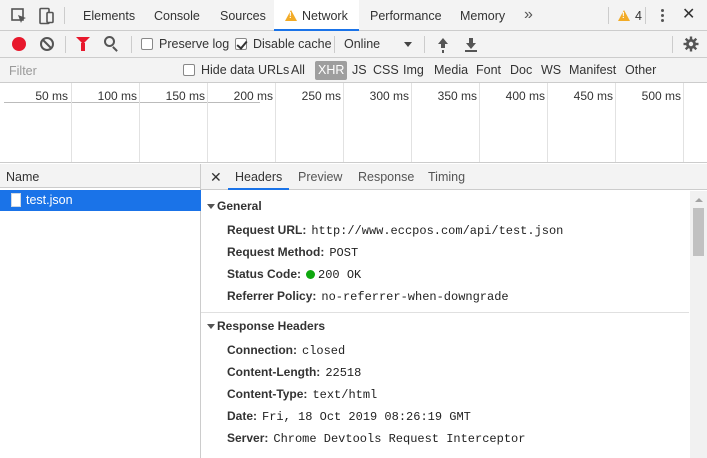 The image size is (707, 458). I want to click on tab-label: Performance, so click(406, 16).